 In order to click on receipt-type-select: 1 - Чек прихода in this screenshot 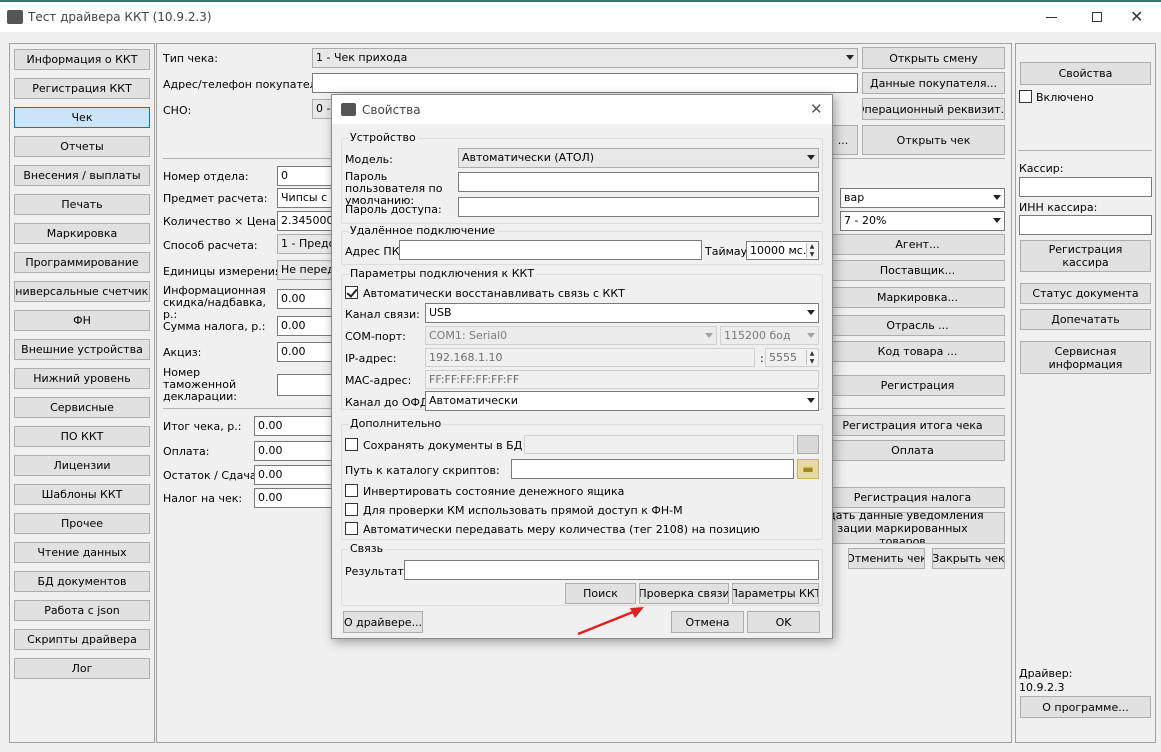, I will do `click(585, 58)`.